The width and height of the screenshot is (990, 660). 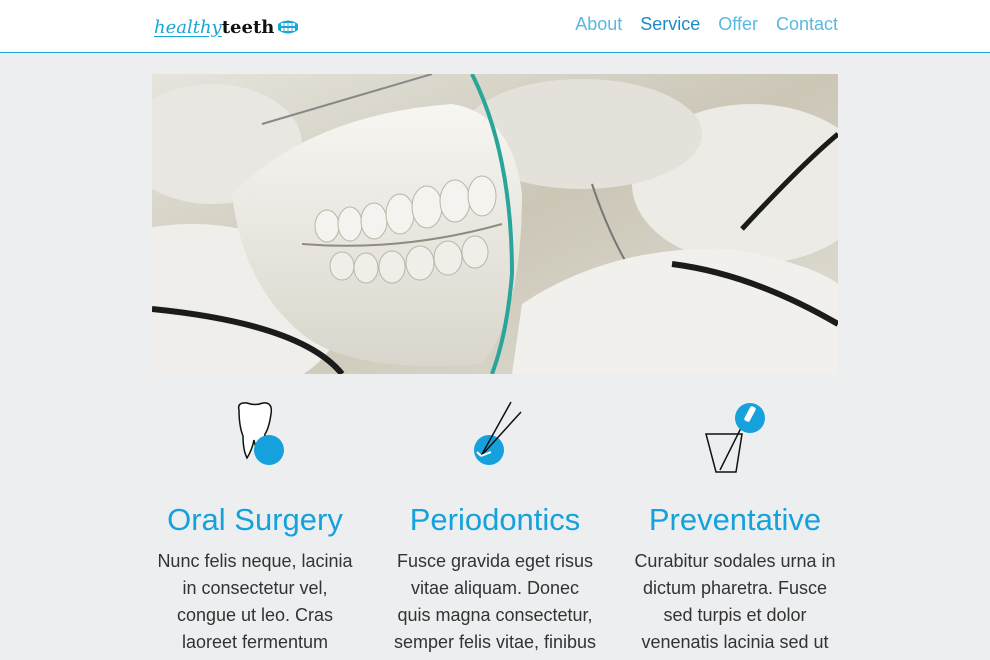 What do you see at coordinates (255, 519) in the screenshot?
I see `feature-title: Oral Surgery` at bounding box center [255, 519].